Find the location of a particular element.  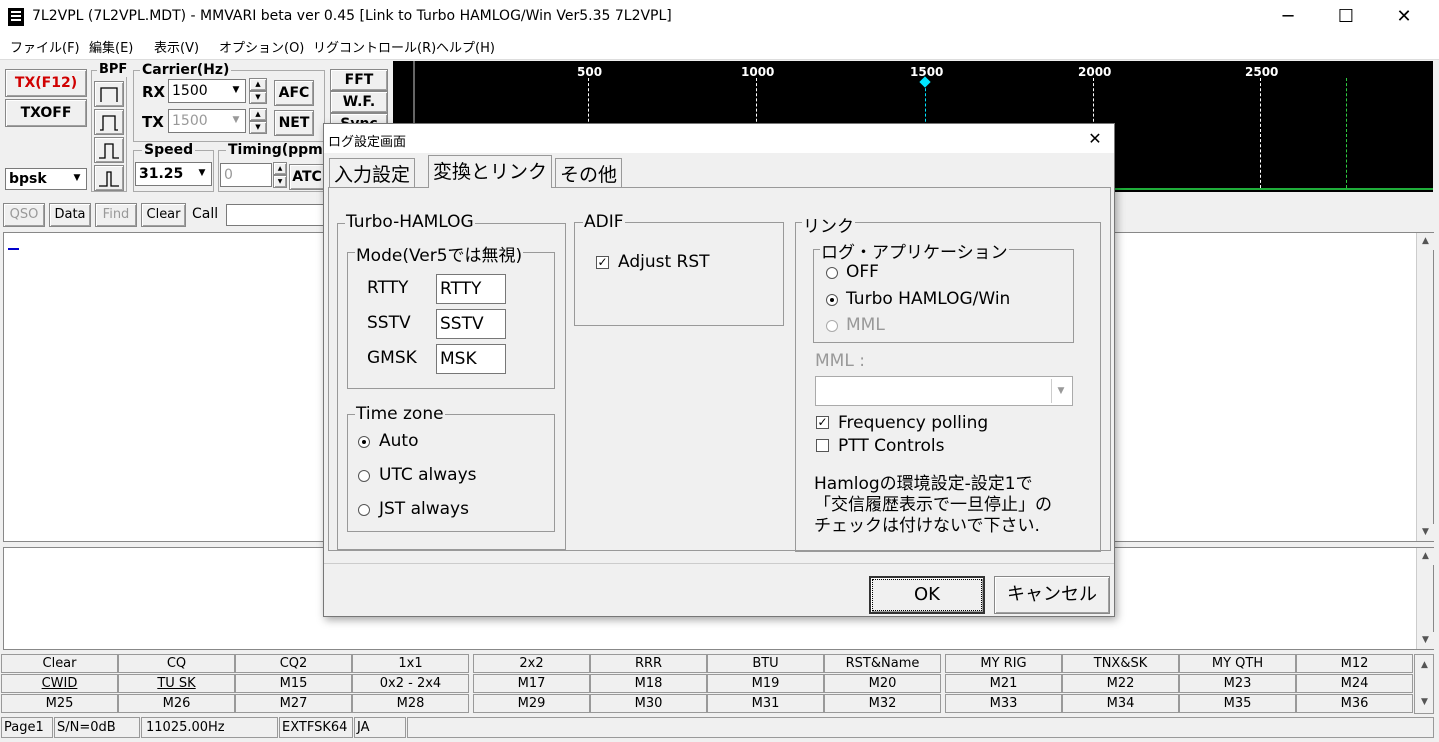

rx-frequency-input: 1500 ▼ is located at coordinates (207, 91).